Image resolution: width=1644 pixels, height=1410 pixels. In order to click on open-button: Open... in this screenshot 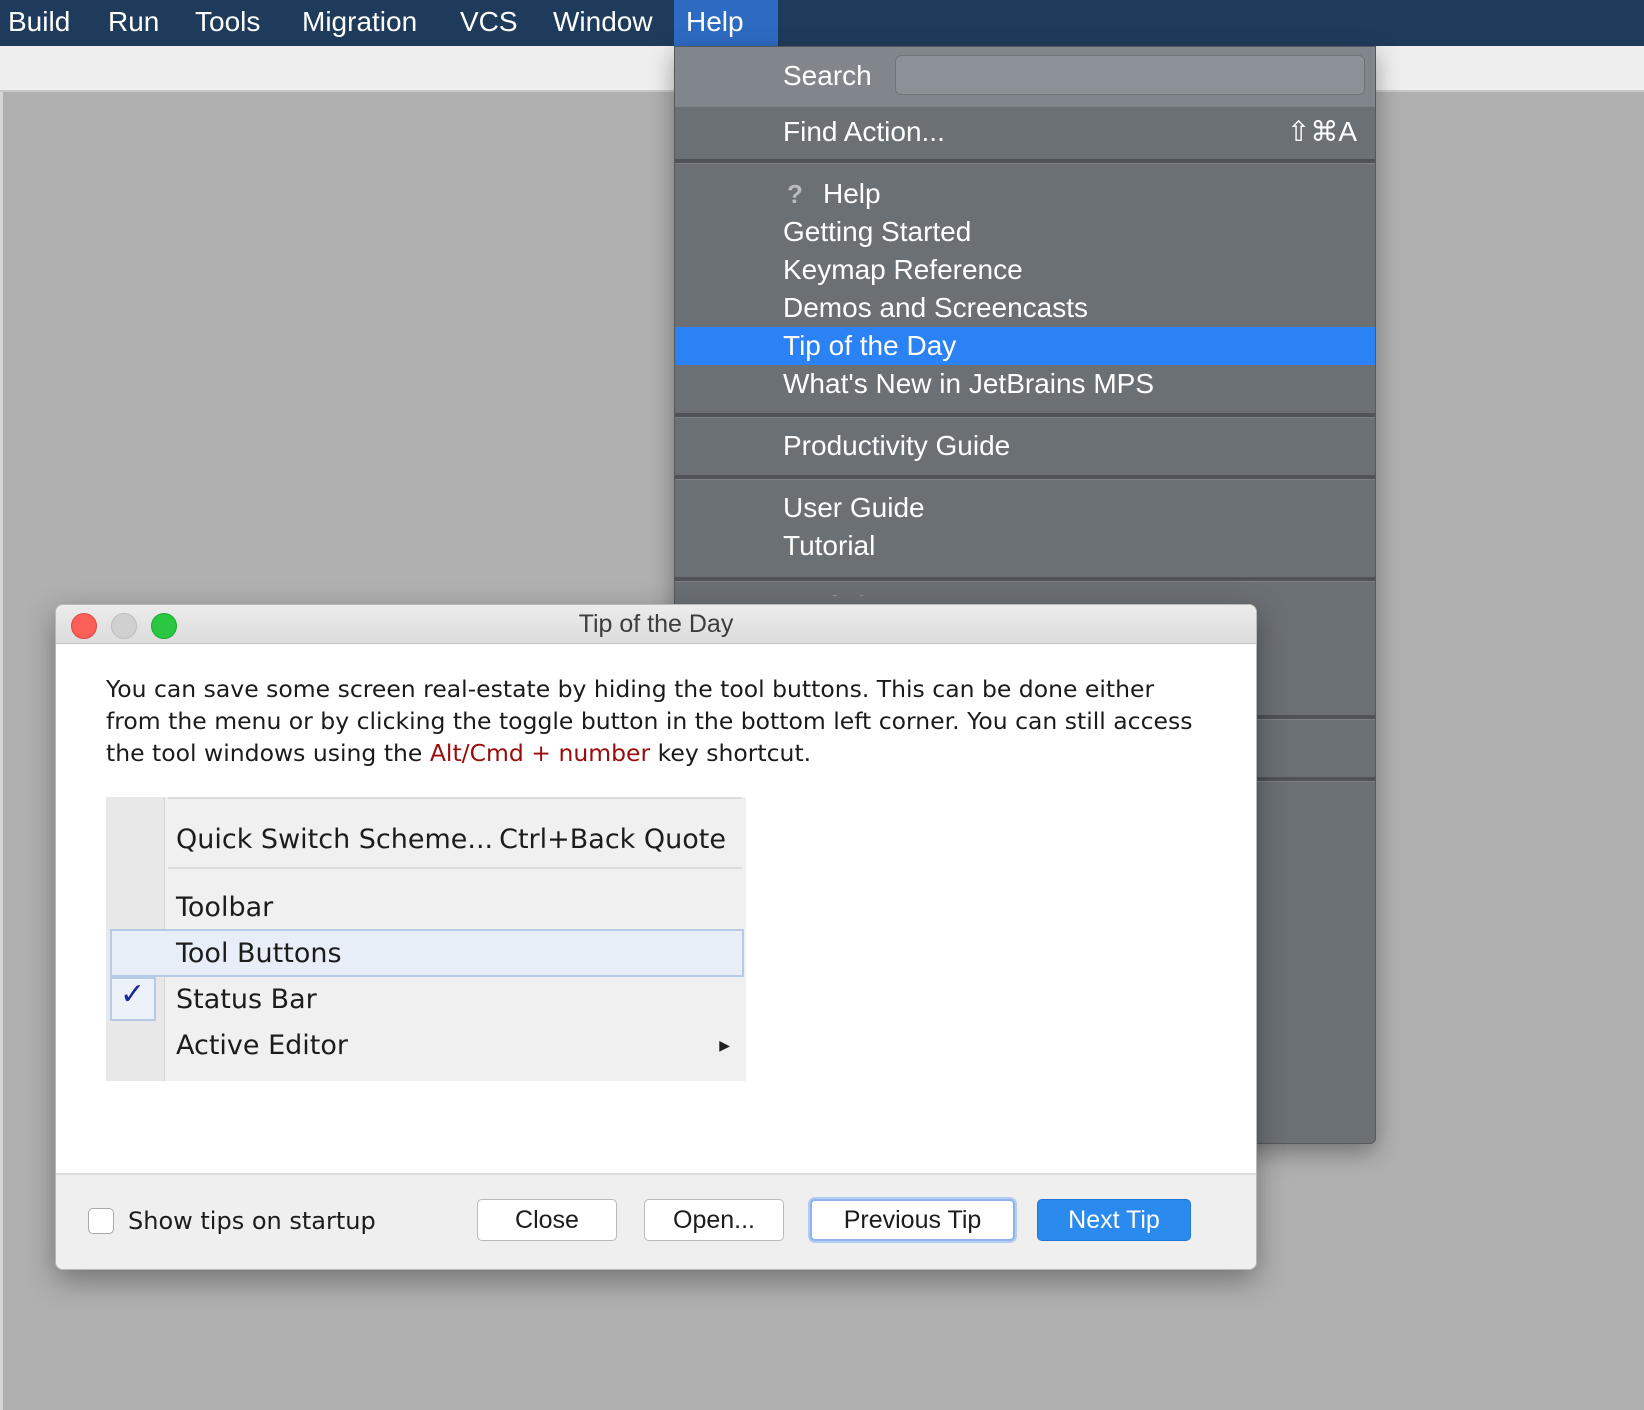, I will do `click(714, 1220)`.